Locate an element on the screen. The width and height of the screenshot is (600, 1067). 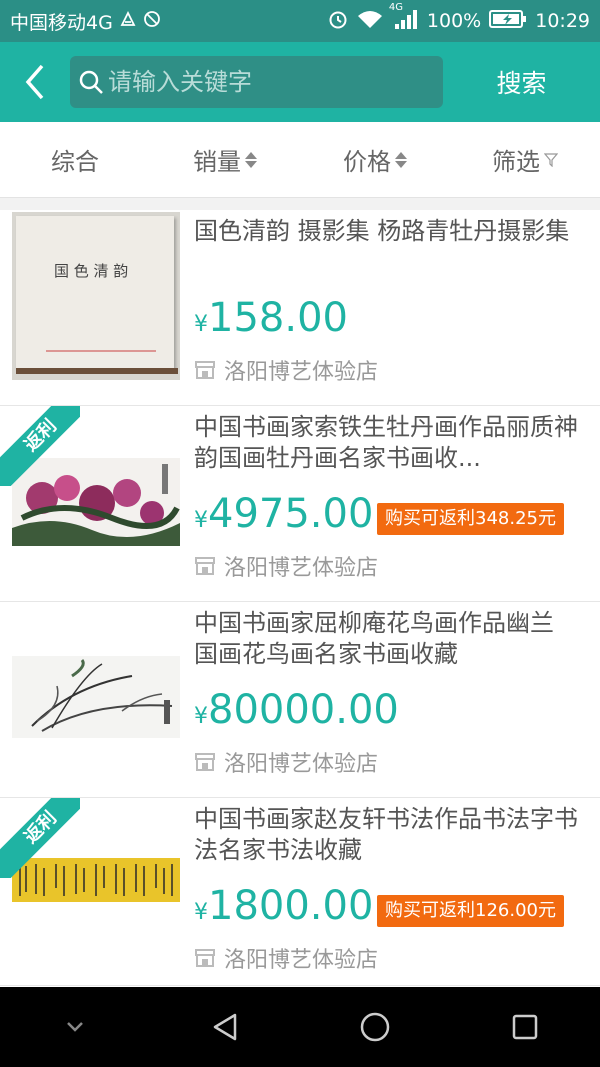
divider is located at coordinates (300, 204).